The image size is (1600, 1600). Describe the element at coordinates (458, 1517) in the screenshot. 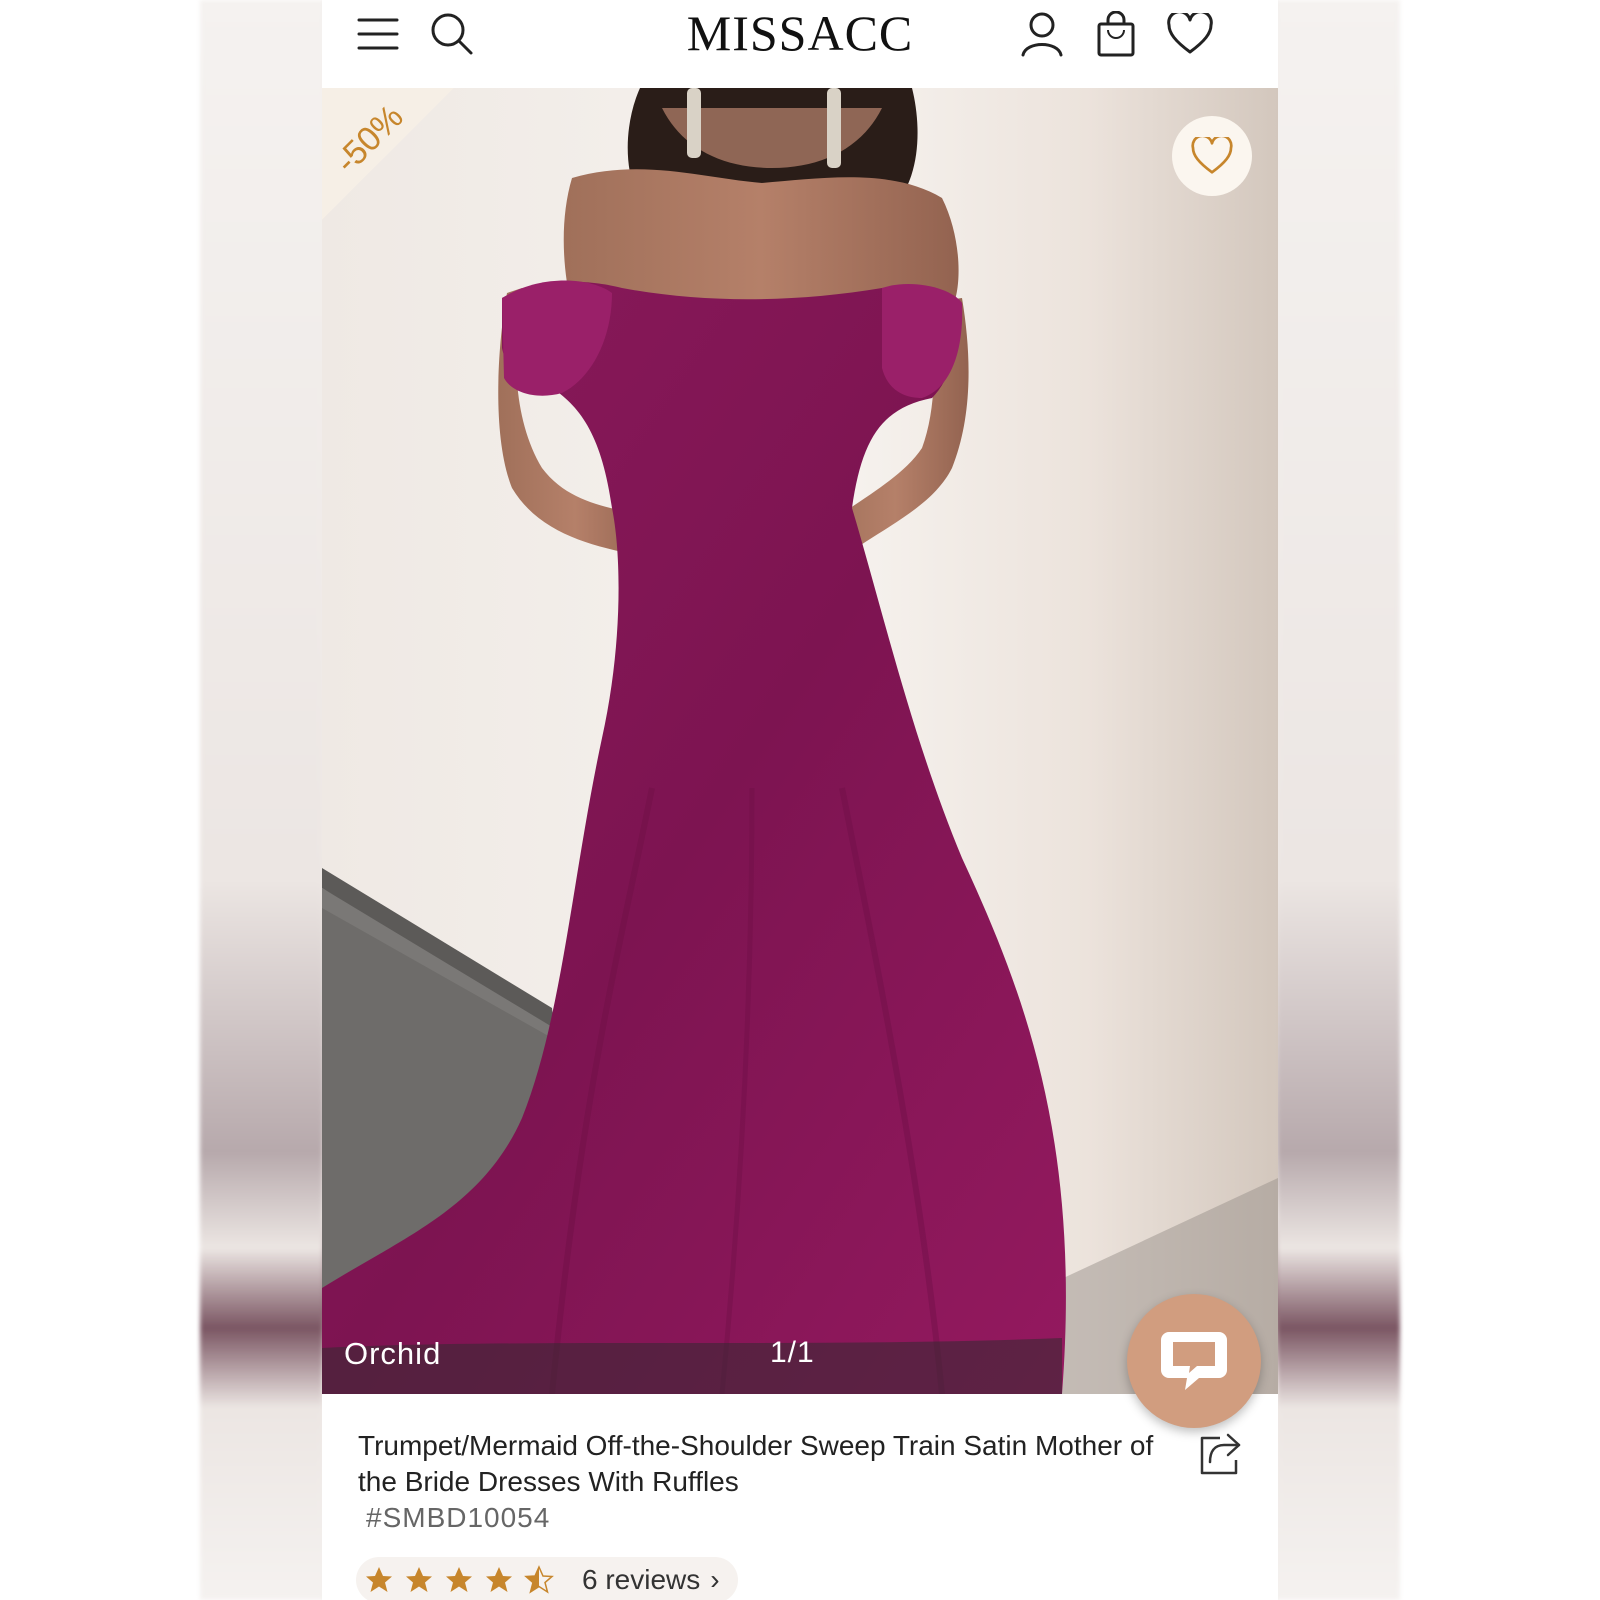

I see `product-sku: #SMBD10054` at that location.